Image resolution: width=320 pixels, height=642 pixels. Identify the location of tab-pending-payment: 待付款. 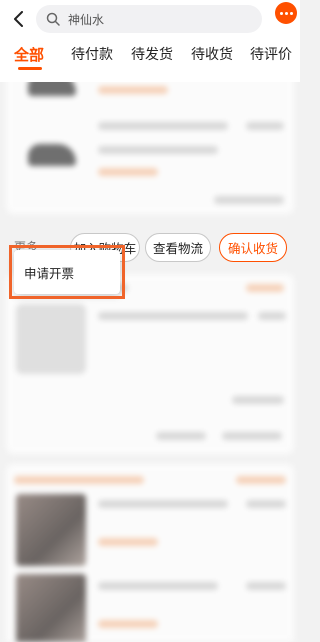
(92, 54).